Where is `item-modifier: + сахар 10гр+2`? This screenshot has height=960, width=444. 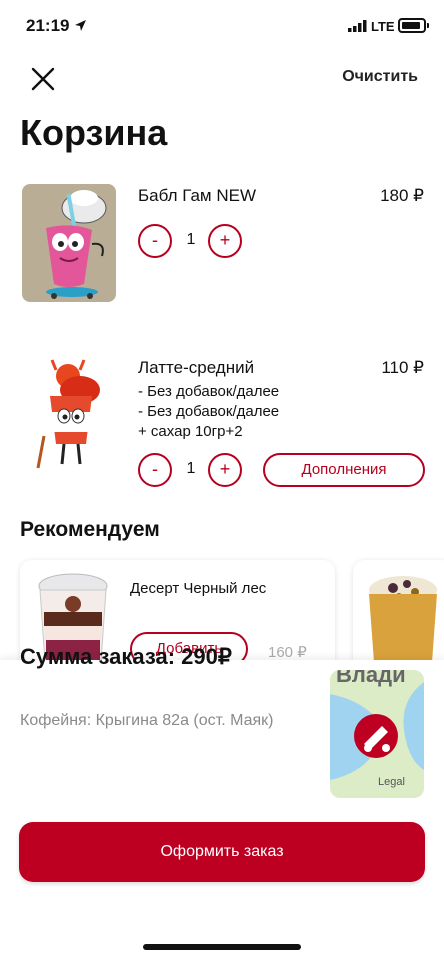 item-modifier: + сахар 10гр+2 is located at coordinates (190, 431).